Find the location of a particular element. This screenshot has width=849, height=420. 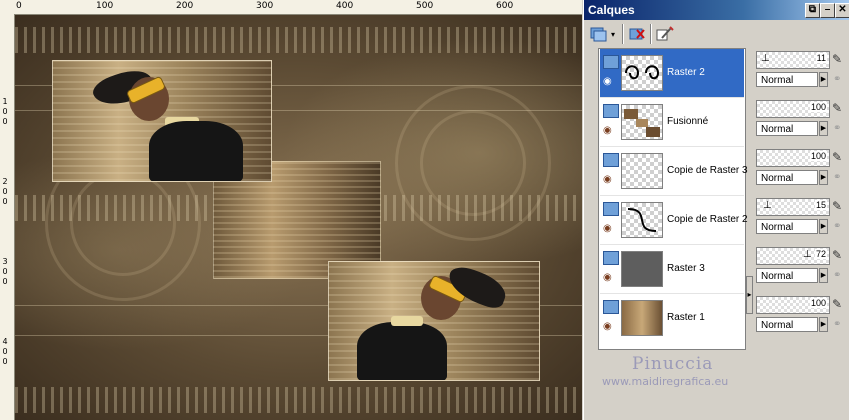

minimize-button: – is located at coordinates (827, 10).